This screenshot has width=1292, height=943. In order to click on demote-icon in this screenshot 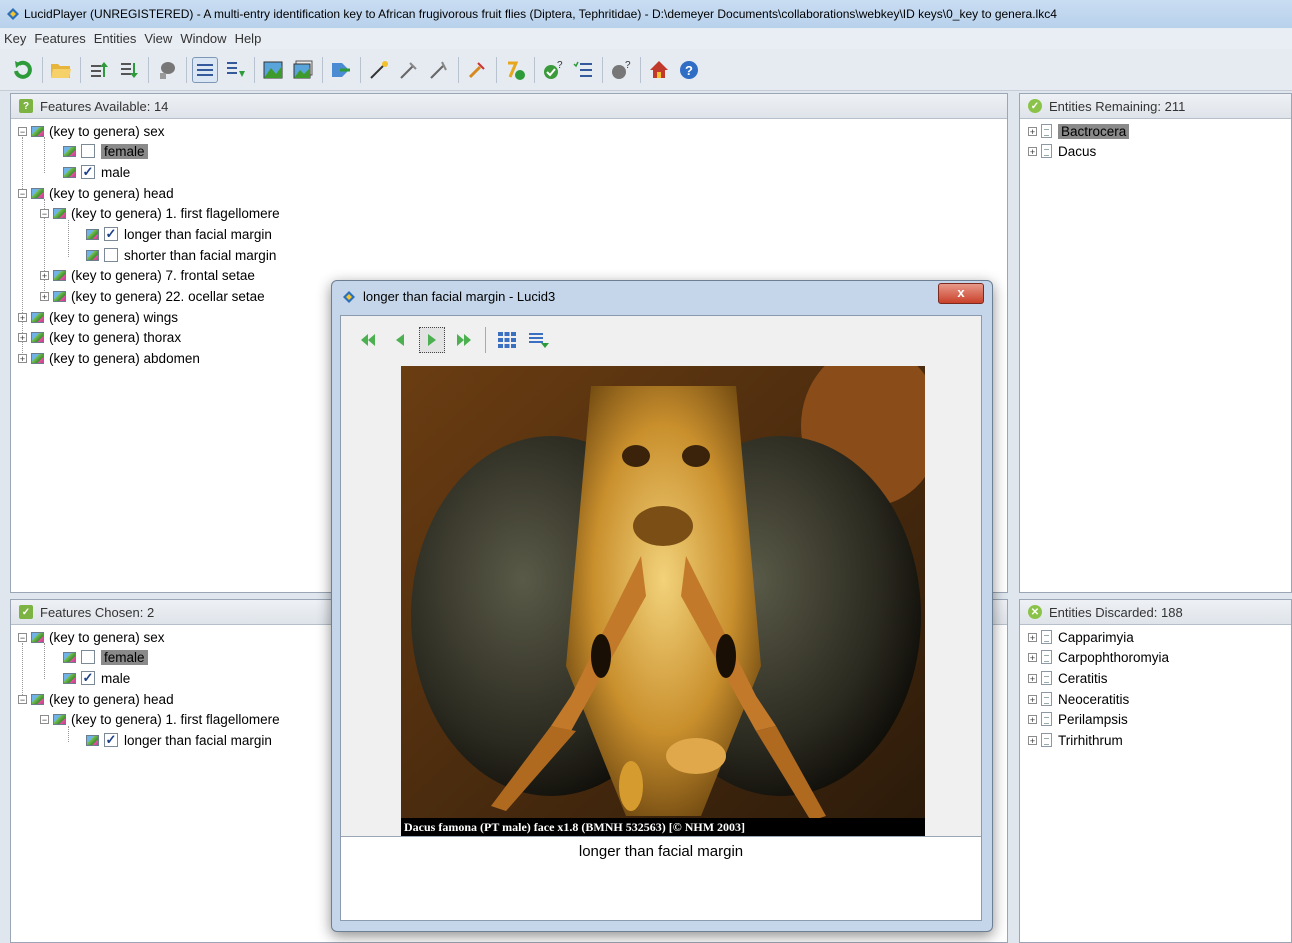, I will do `click(129, 70)`.